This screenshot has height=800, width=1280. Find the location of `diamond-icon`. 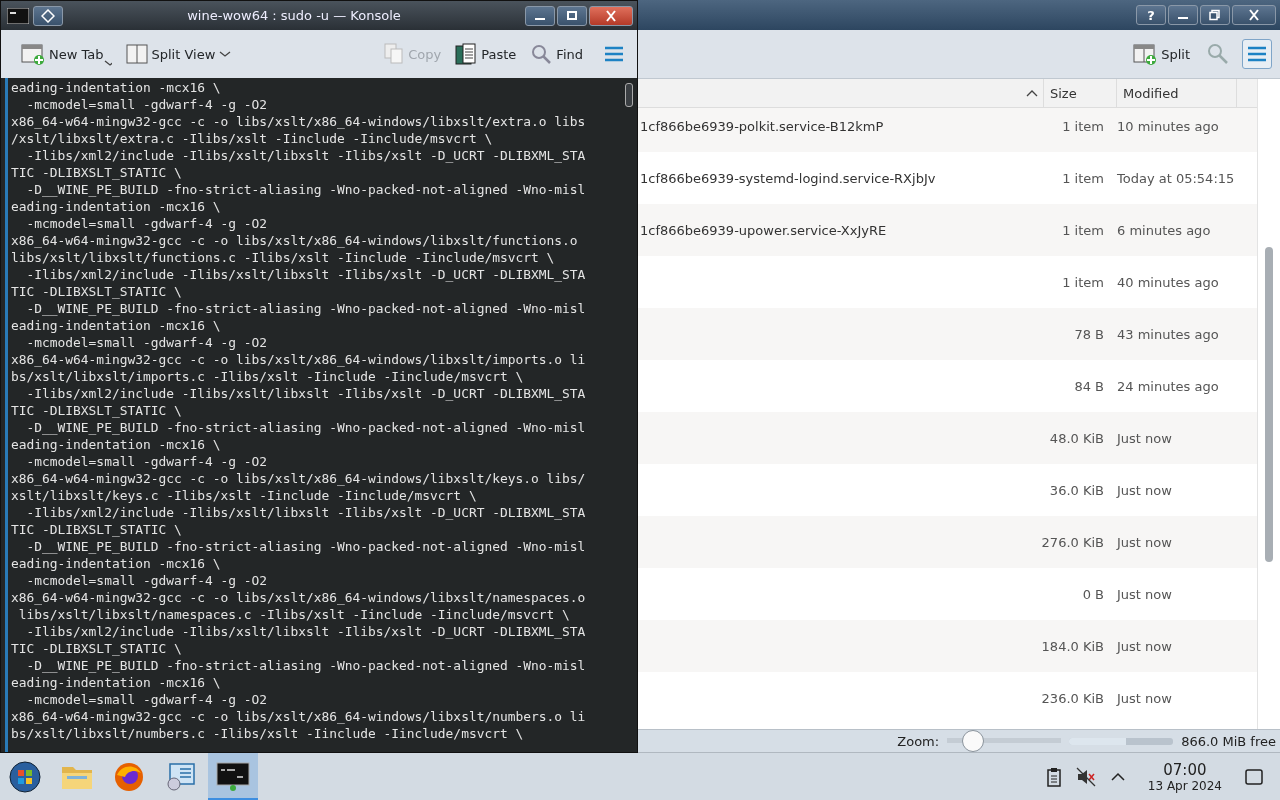

diamond-icon is located at coordinates (48, 15).